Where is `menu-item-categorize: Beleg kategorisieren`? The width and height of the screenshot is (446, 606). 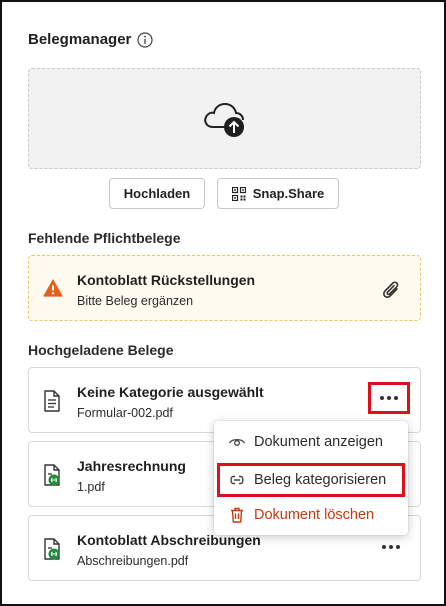
menu-item-categorize: Beleg kategorisieren is located at coordinates (311, 480).